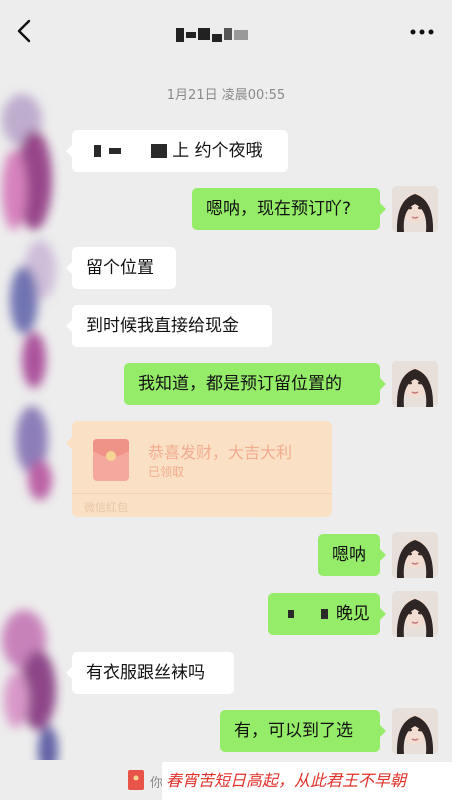  Describe the element at coordinates (162, 326) in the screenshot. I see `message-text: 到时候我直接给现金` at that location.